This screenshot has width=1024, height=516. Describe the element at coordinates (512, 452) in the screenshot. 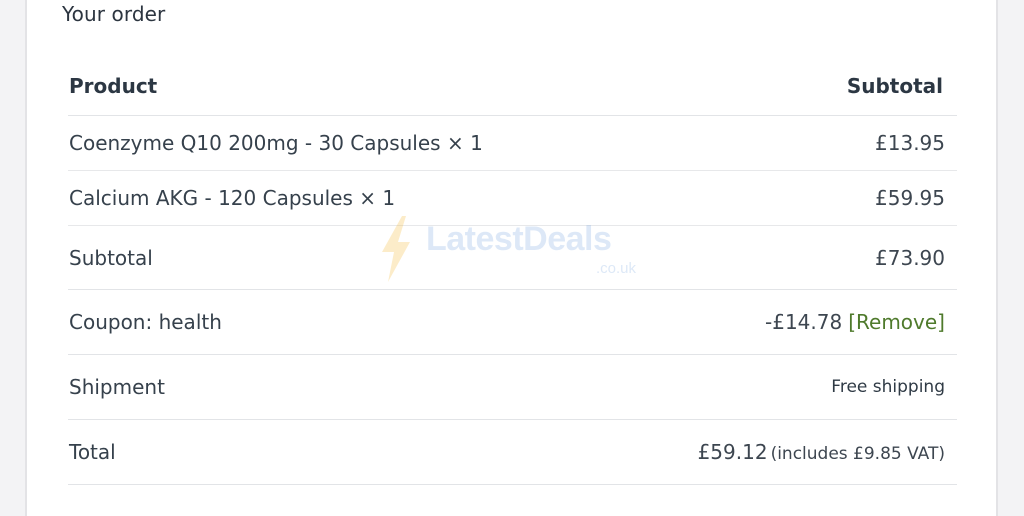

I see `total-row: Total £59.12 (includes £9.85 VAT)` at that location.